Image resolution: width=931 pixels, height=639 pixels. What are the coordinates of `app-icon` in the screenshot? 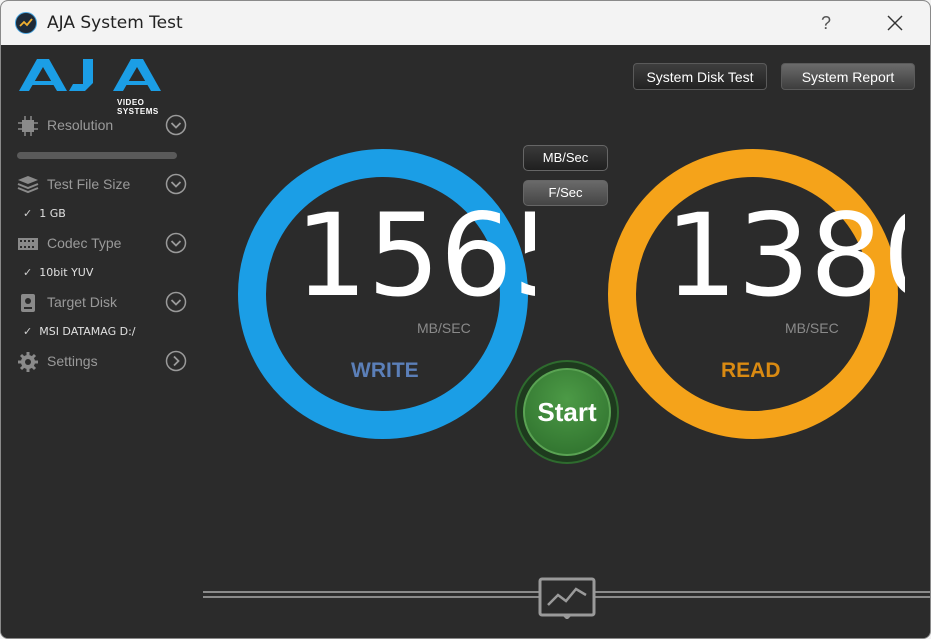 It's located at (26, 23).